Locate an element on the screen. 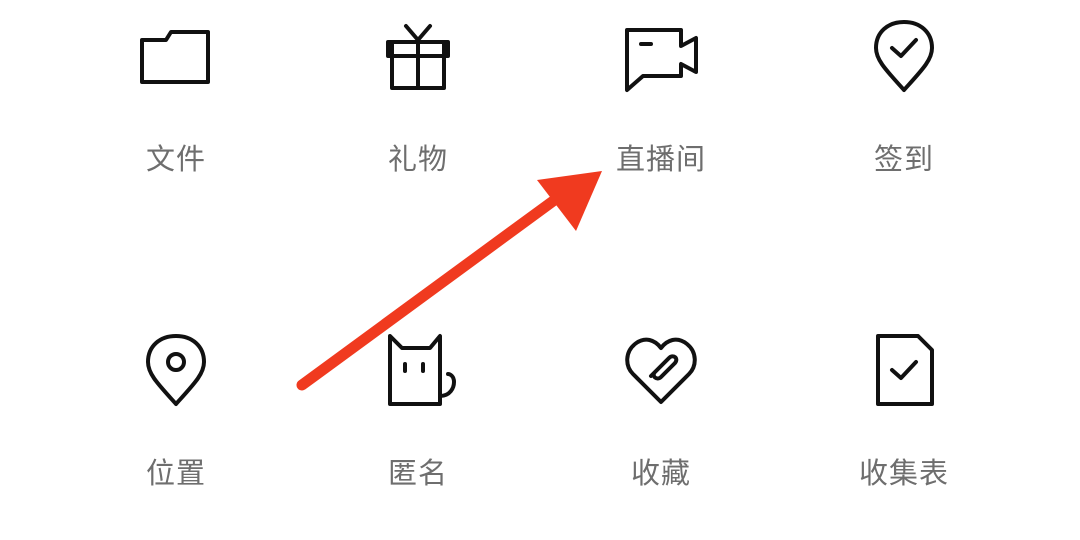 The width and height of the screenshot is (1080, 540). menu-item-live-room: 直播间 is located at coordinates (661, 113).